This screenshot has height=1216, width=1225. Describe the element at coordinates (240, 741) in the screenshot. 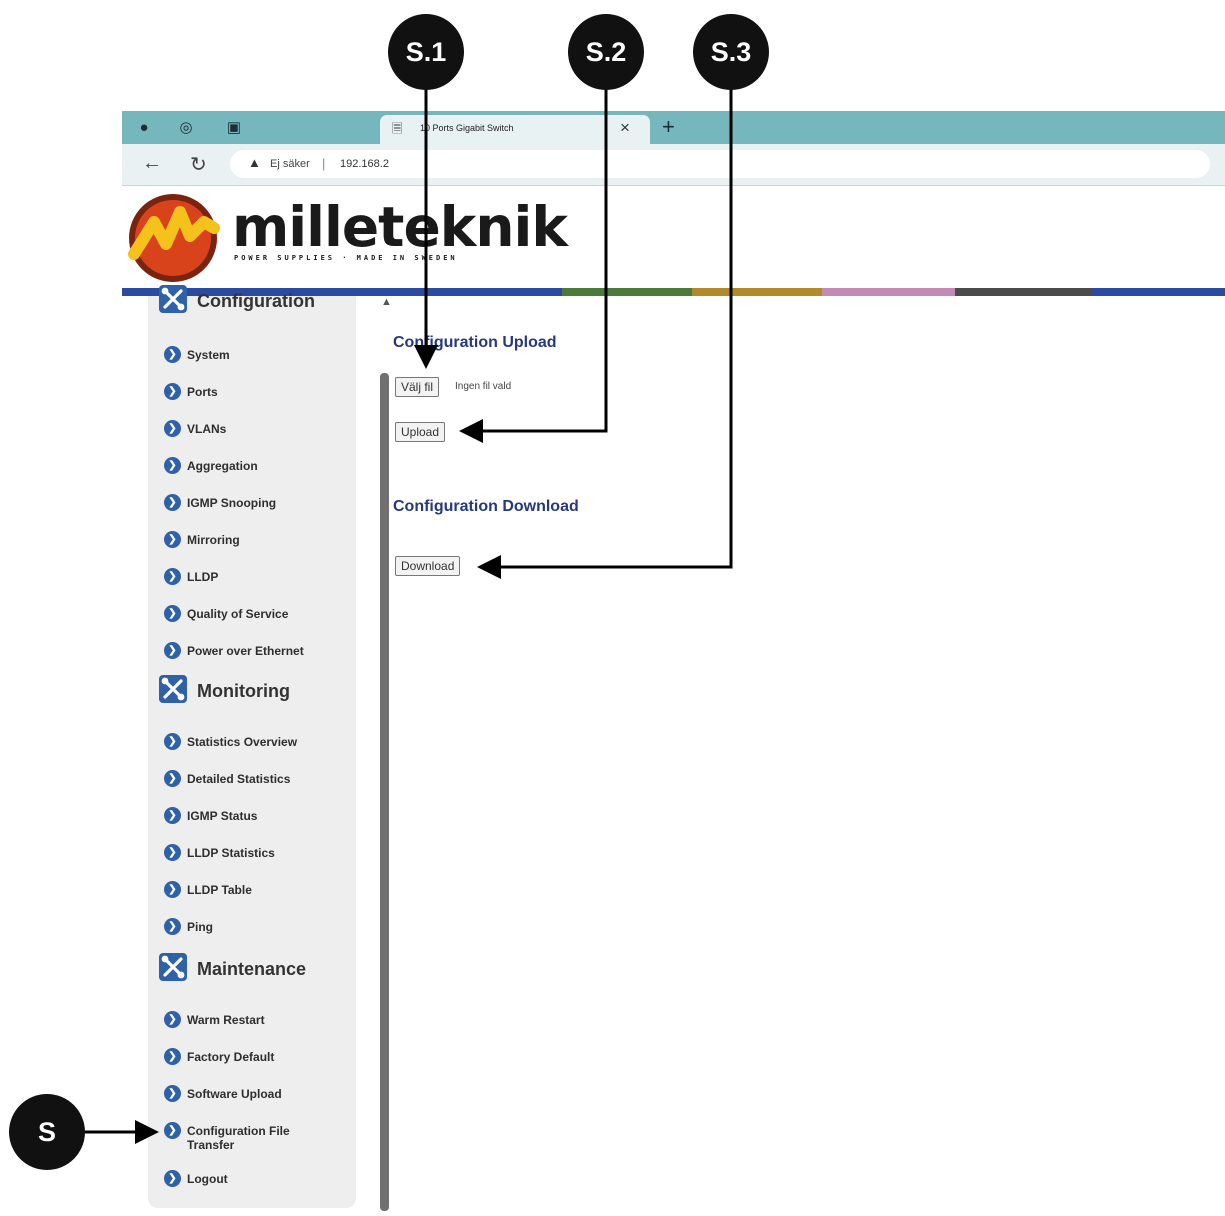

I see `sidebar-item-statistics-overview: ❯ Statistics Overview` at that location.